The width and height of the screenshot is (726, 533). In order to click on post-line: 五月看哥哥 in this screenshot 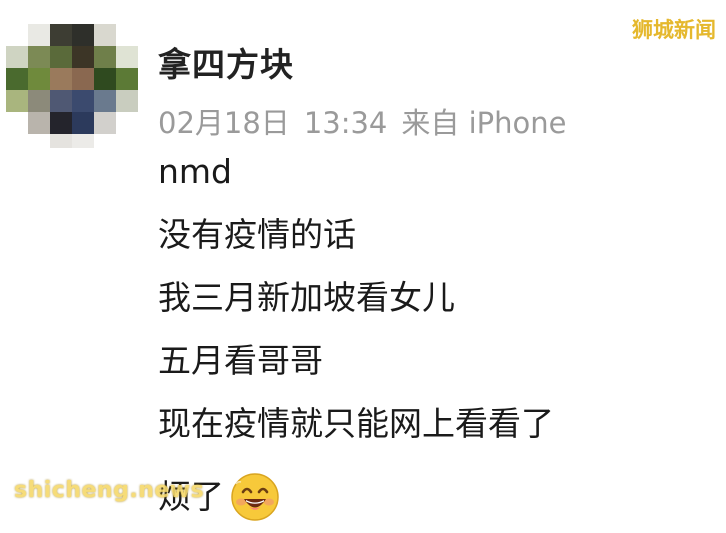, I will do `click(240, 360)`.